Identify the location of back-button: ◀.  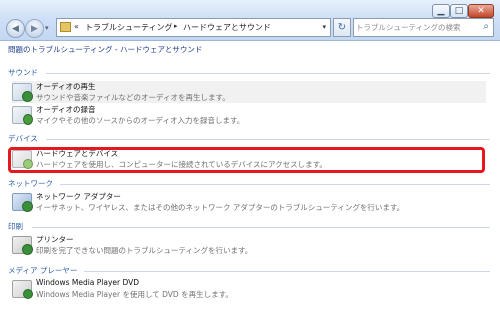
(15, 28).